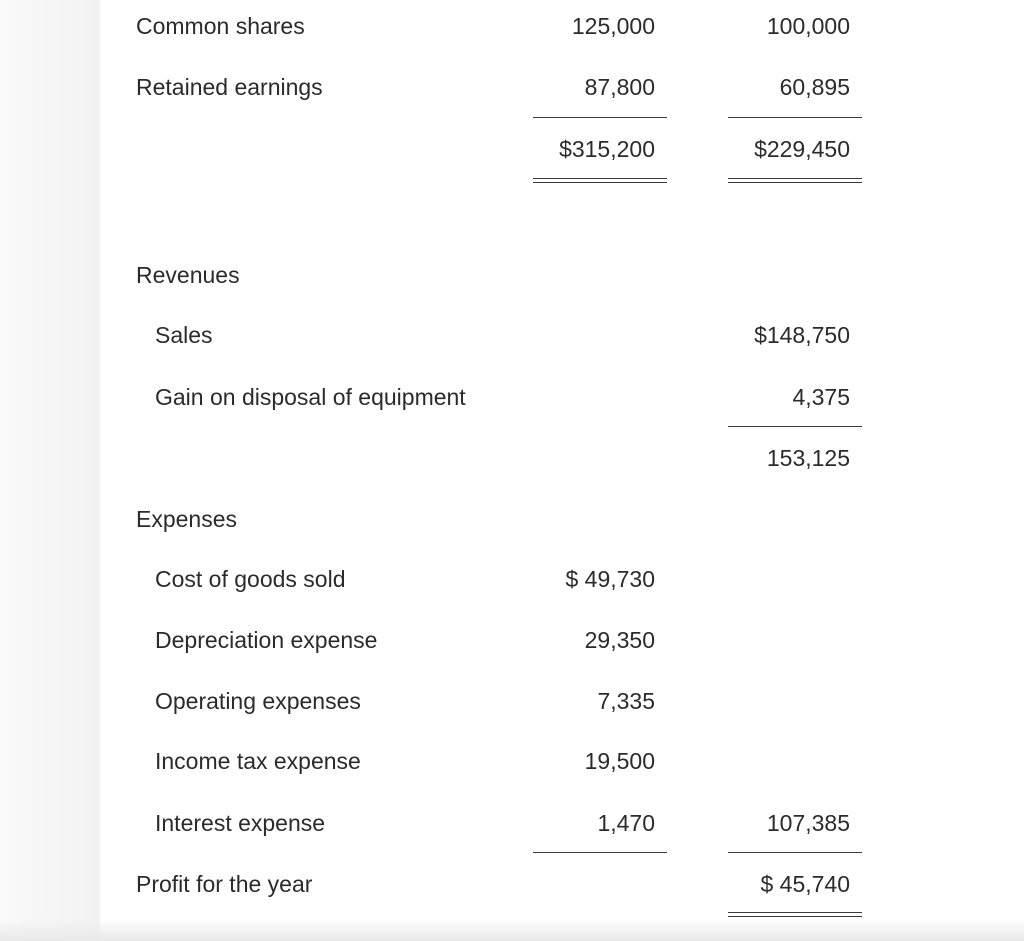 The height and width of the screenshot is (941, 1024). I want to click on row-label: Retained earnings, so click(229, 87).